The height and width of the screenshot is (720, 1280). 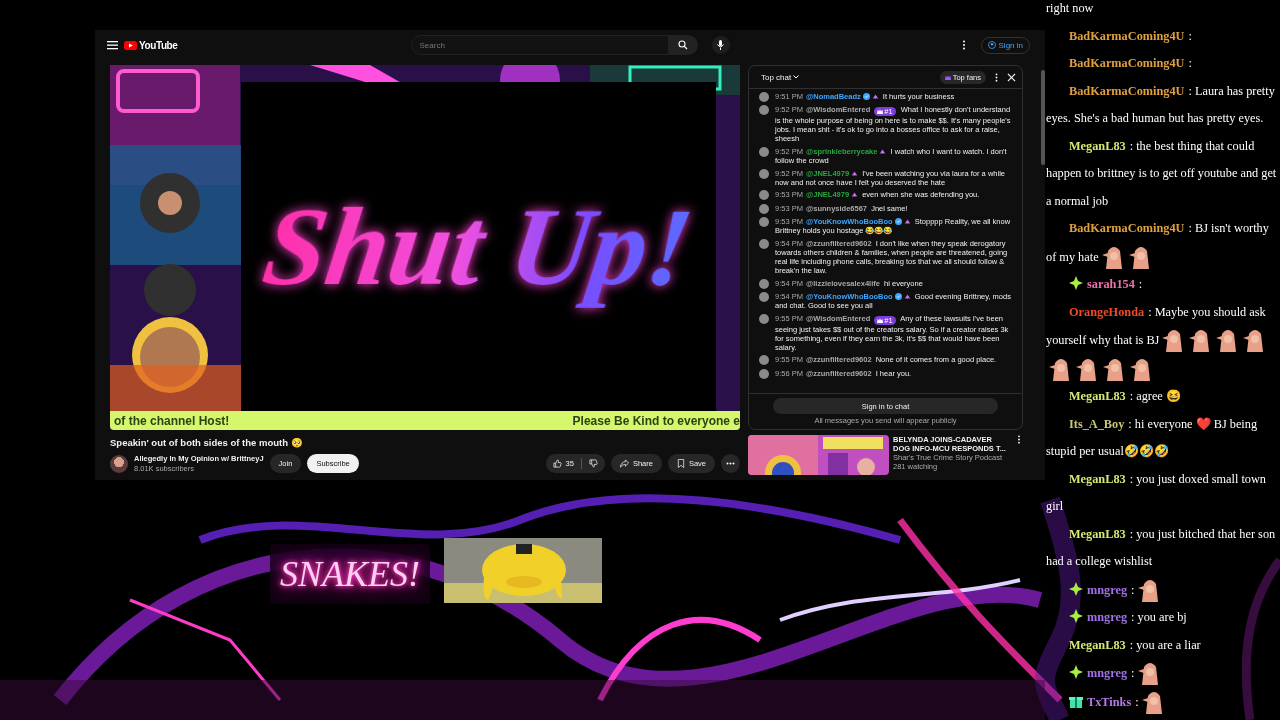 I want to click on person-icon, so click(x=991, y=45).